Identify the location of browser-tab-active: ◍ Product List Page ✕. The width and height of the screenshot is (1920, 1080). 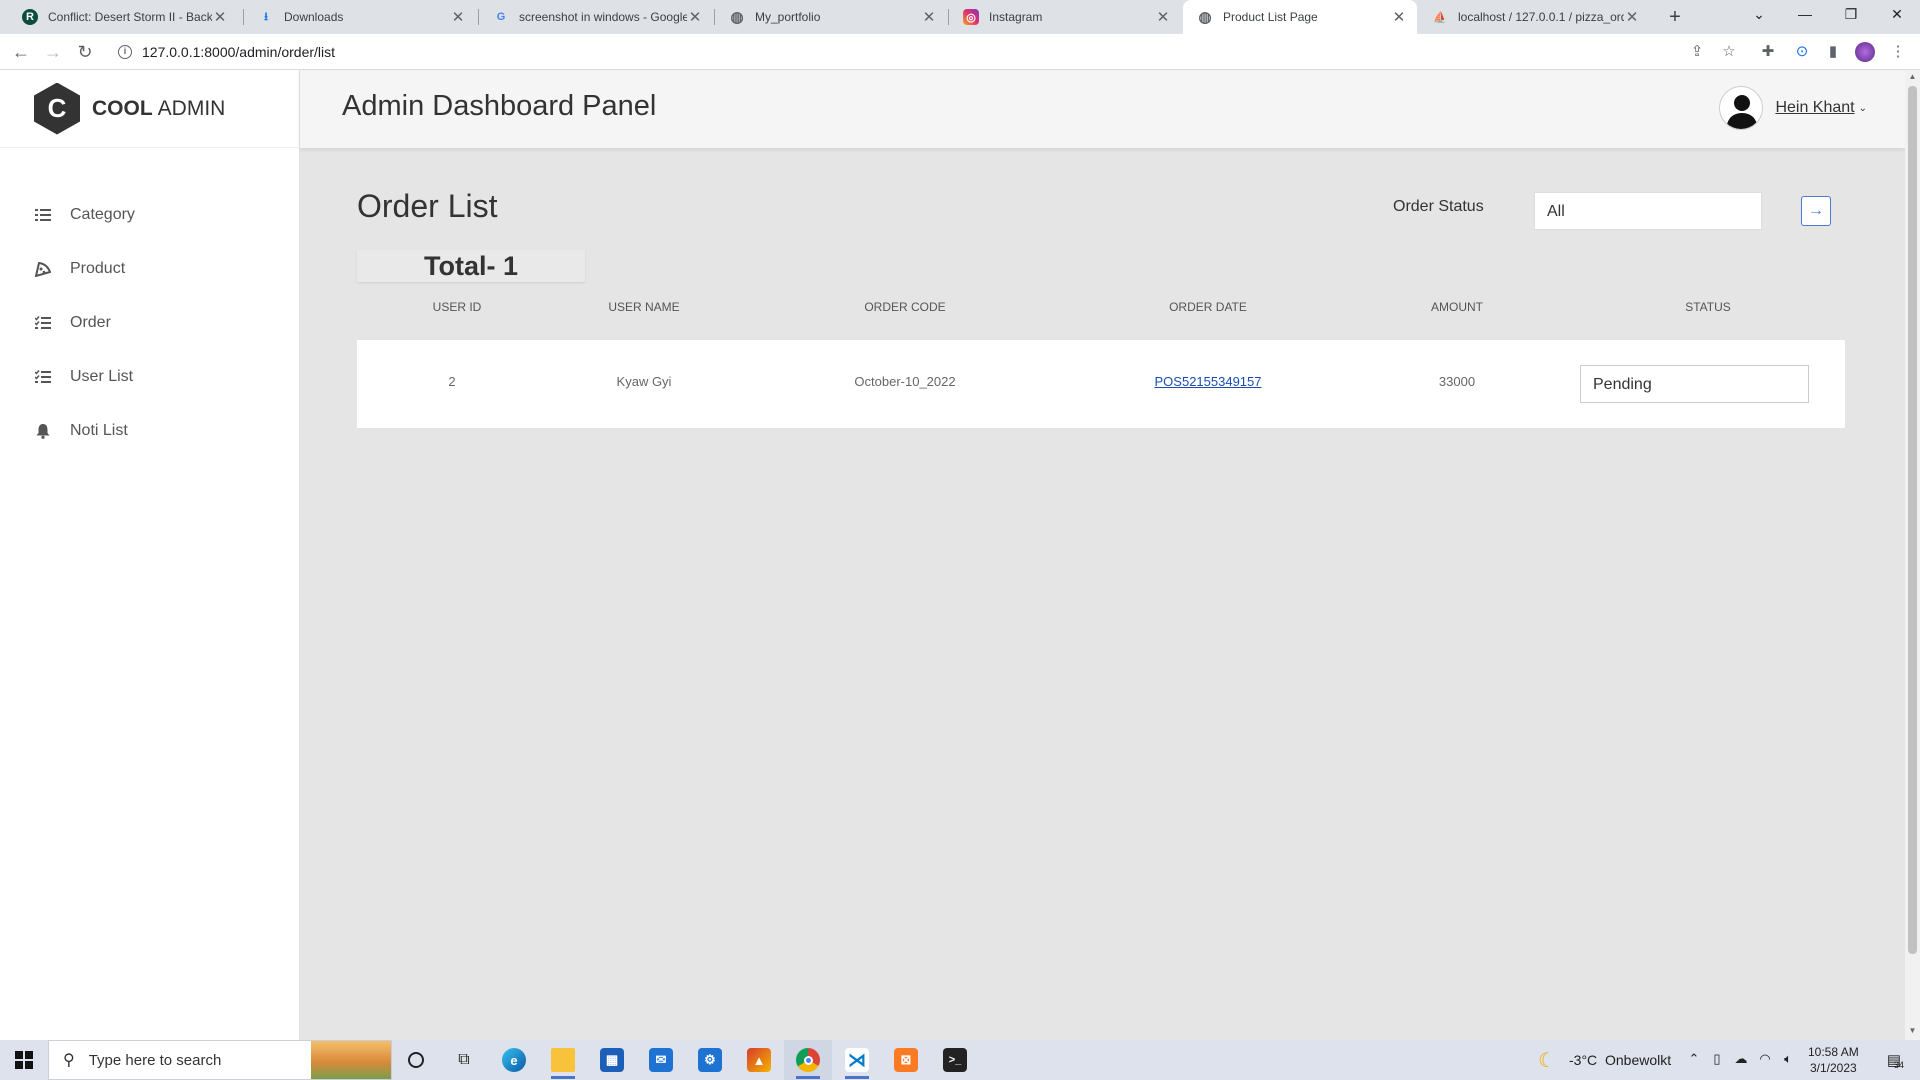
(1300, 17).